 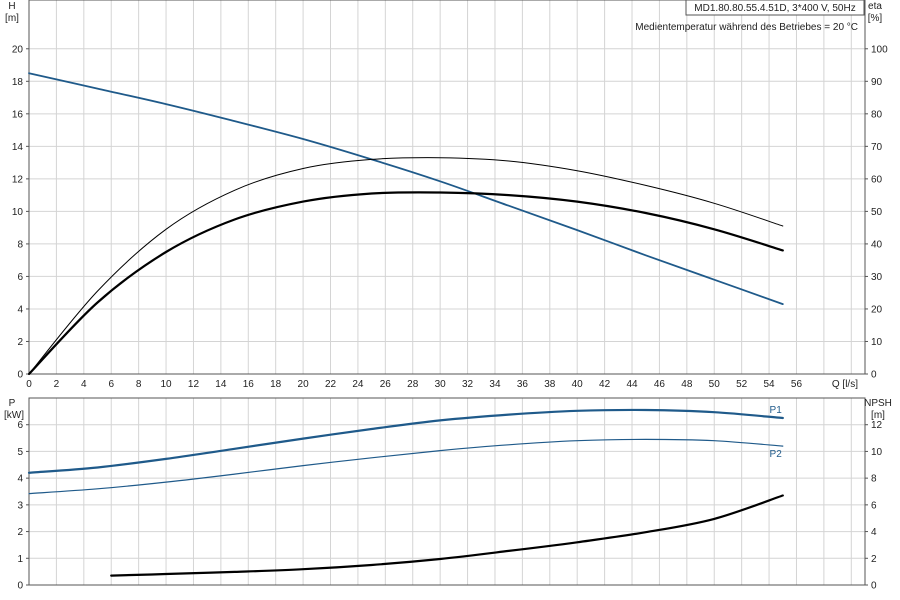 What do you see at coordinates (877, 82) in the screenshot?
I see `y2-tick-label: 90` at bounding box center [877, 82].